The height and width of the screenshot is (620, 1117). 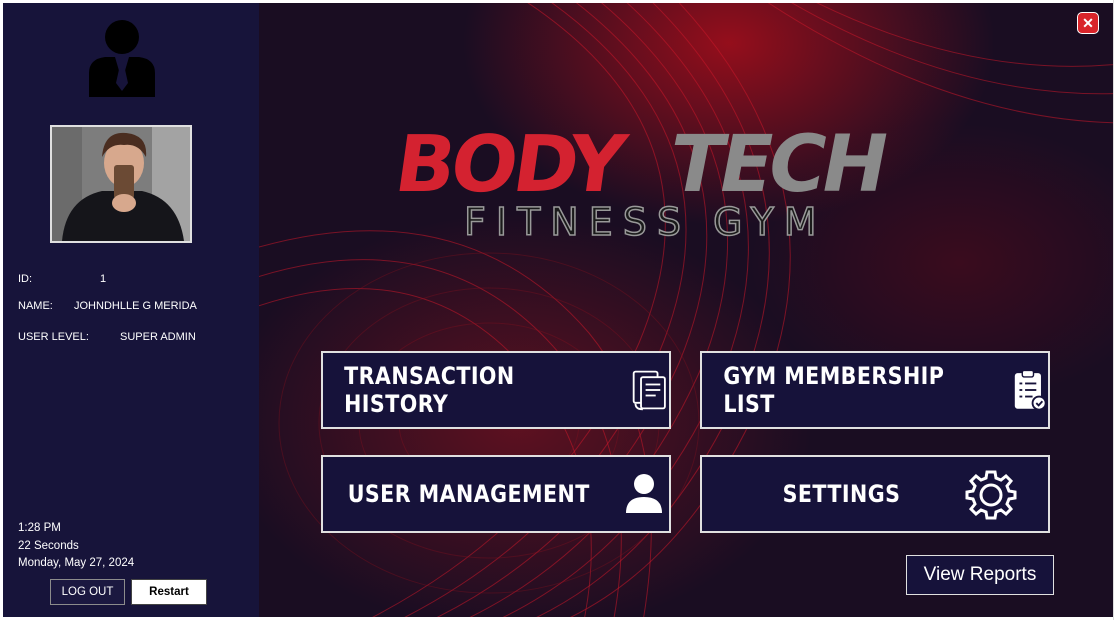 I want to click on clipboard-check-icon, so click(x=1031, y=390).